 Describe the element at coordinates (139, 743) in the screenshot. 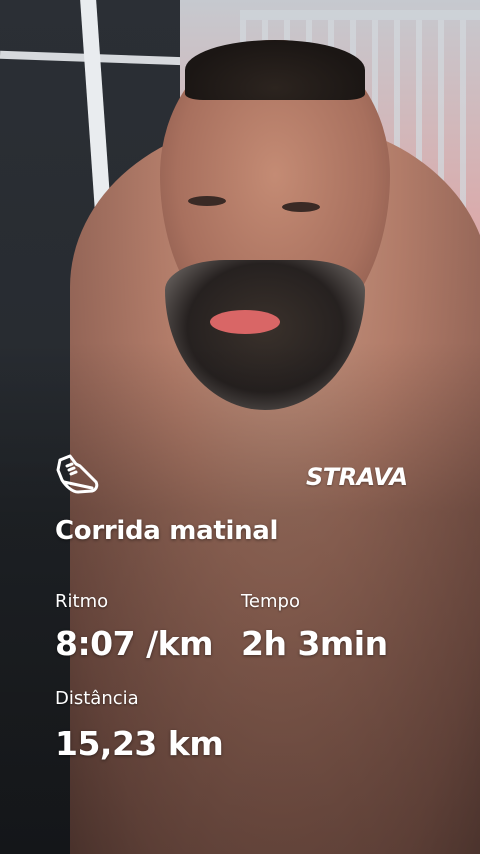

I see `distance-value: 15,23 km` at that location.